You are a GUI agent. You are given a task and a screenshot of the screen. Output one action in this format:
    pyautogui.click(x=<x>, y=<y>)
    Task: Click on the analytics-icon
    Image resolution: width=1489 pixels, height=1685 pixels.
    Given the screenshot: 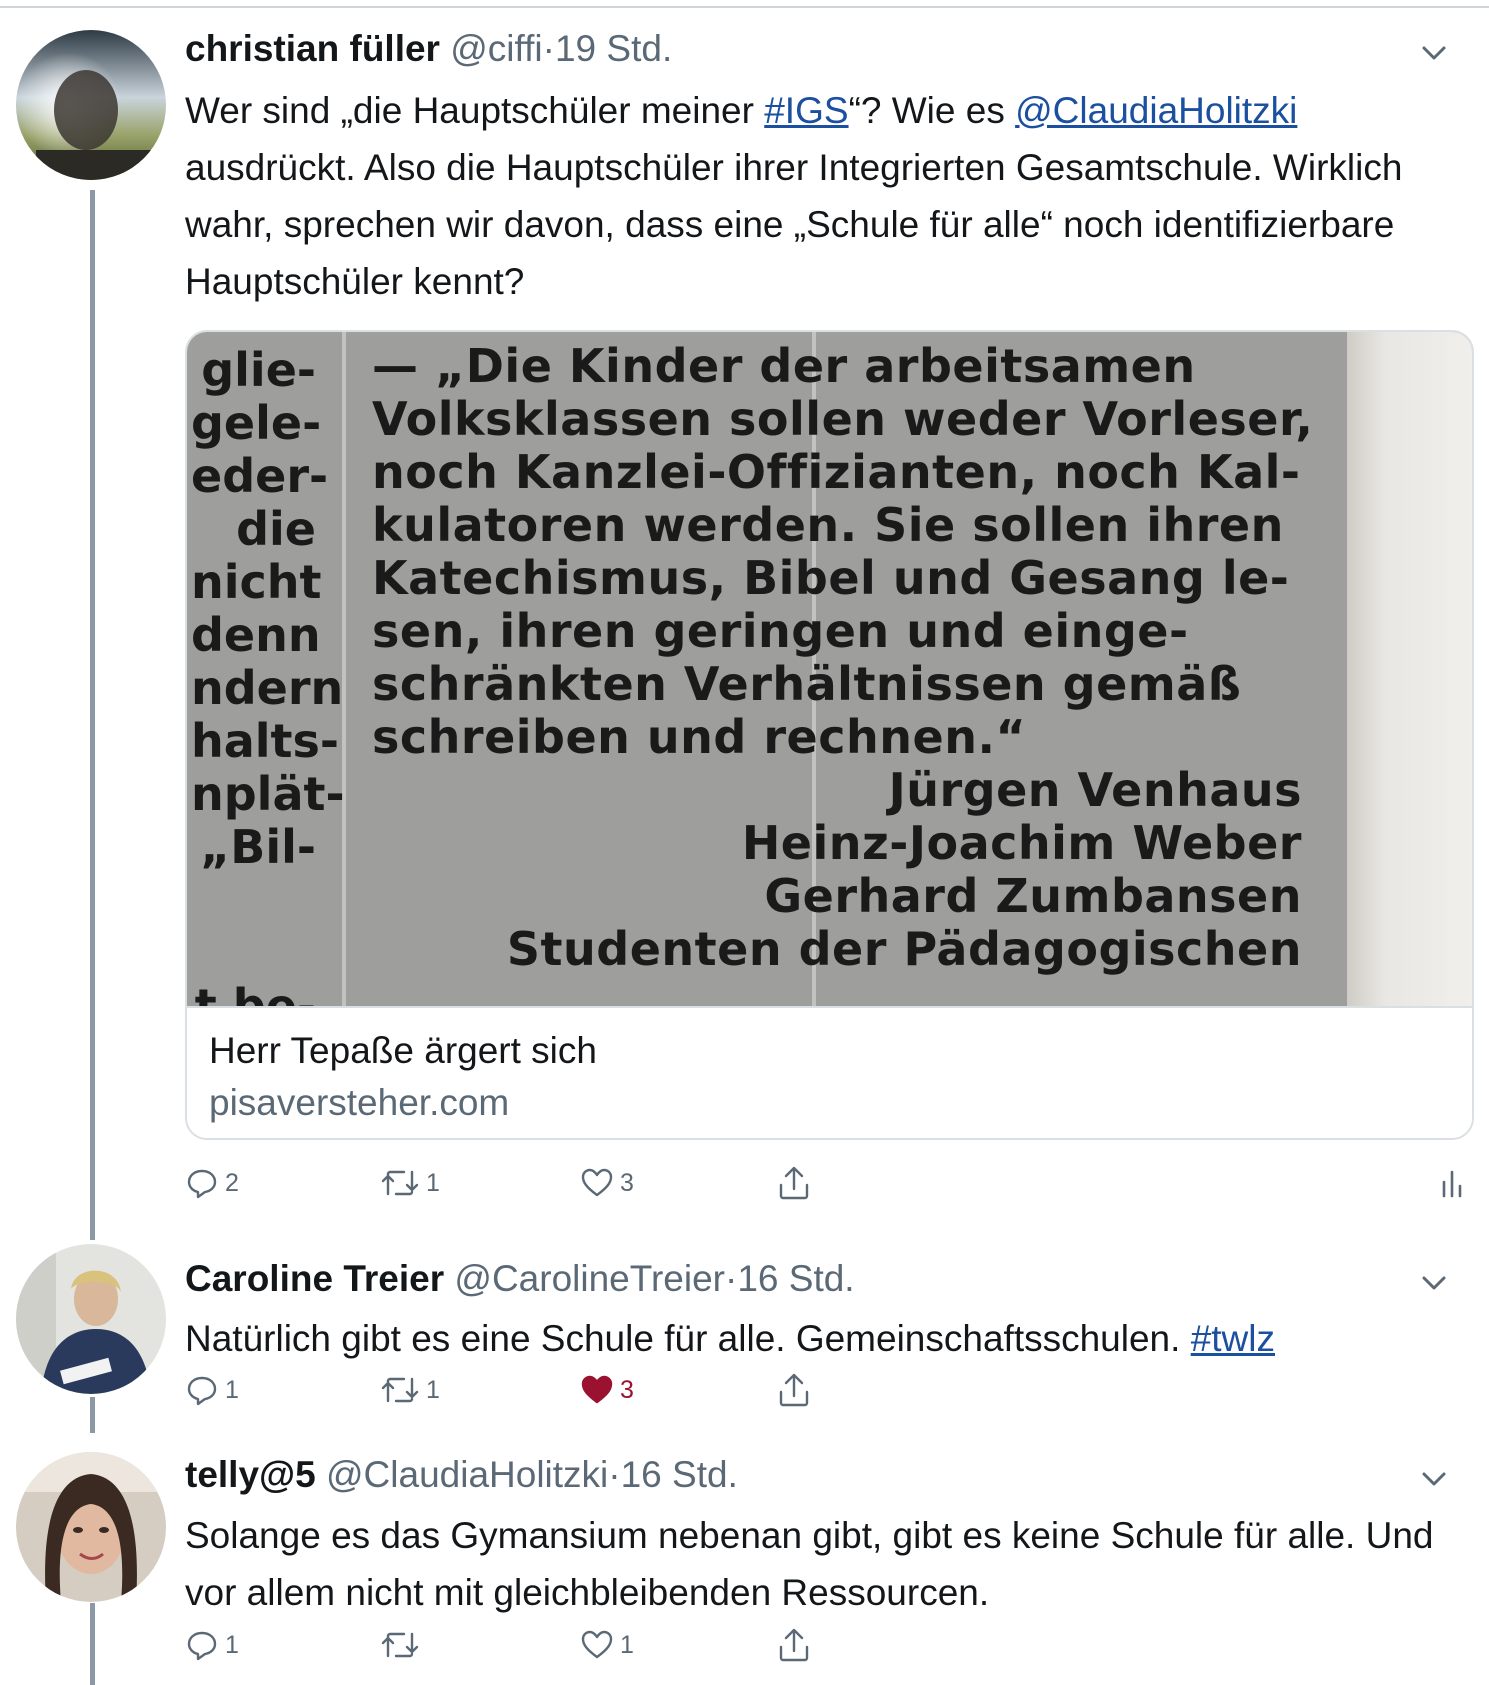 What is the action you would take?
    pyautogui.click(x=1455, y=1183)
    